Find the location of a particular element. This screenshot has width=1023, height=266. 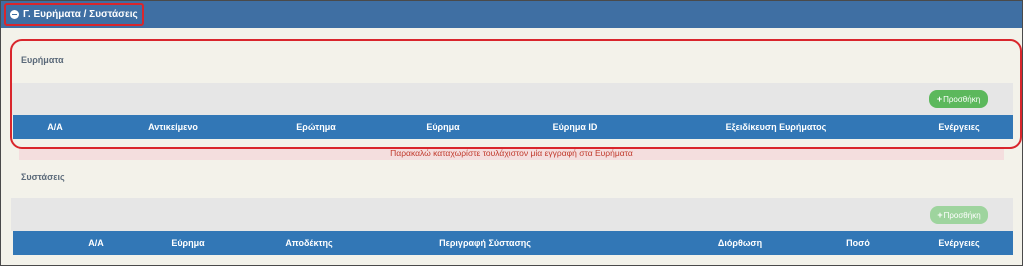

add-recommendation-button: + Προσθήκη is located at coordinates (959, 215).